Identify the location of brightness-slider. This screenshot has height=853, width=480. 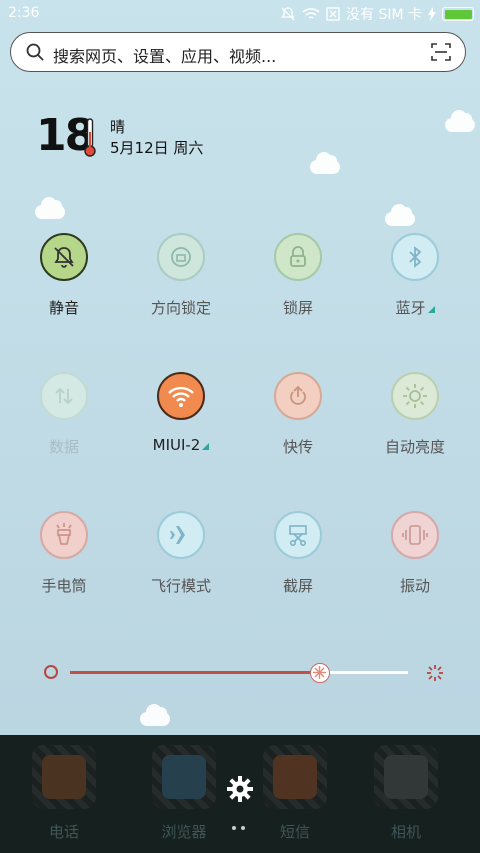
(244, 673).